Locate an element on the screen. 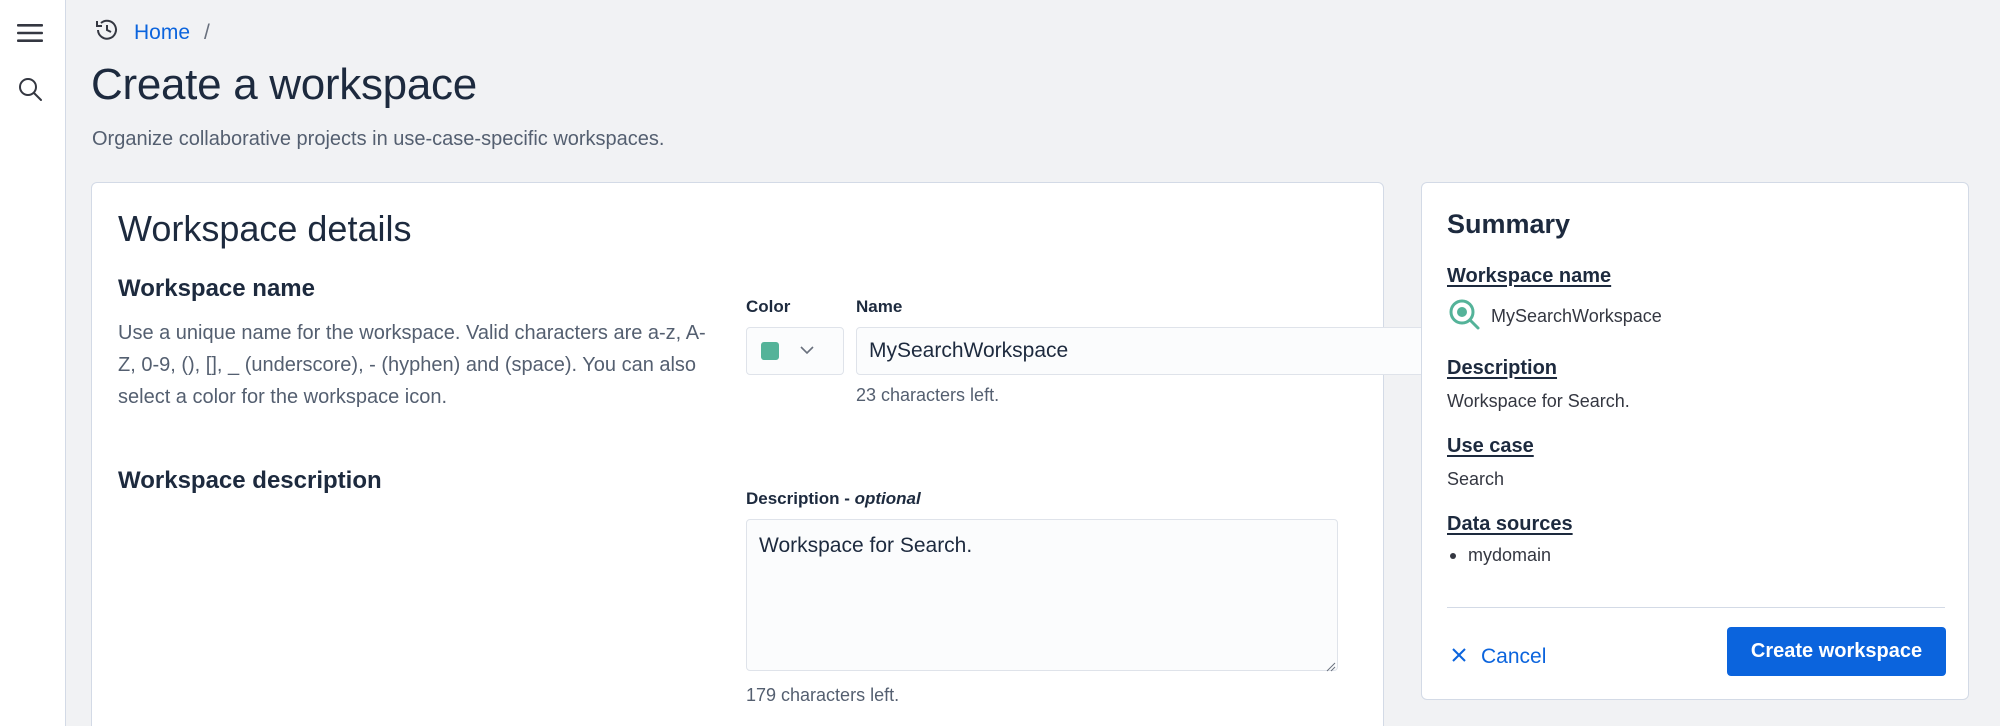 The width and height of the screenshot is (2000, 726). breadcrumb: Home / is located at coordinates (152, 33).